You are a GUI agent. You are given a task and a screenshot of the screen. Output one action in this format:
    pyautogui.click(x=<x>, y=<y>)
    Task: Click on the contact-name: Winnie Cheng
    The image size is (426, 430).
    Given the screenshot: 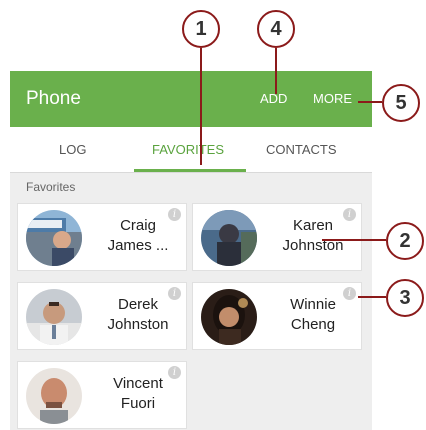 What is the action you would take?
    pyautogui.click(x=313, y=315)
    